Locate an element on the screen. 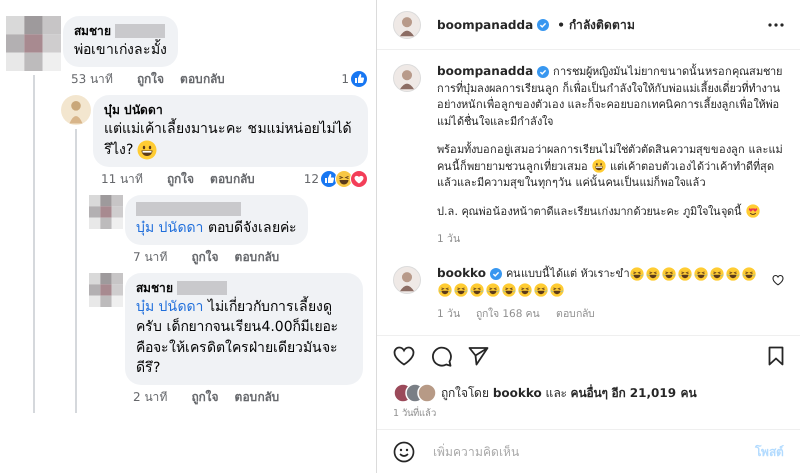  more-options-icon is located at coordinates (776, 24).